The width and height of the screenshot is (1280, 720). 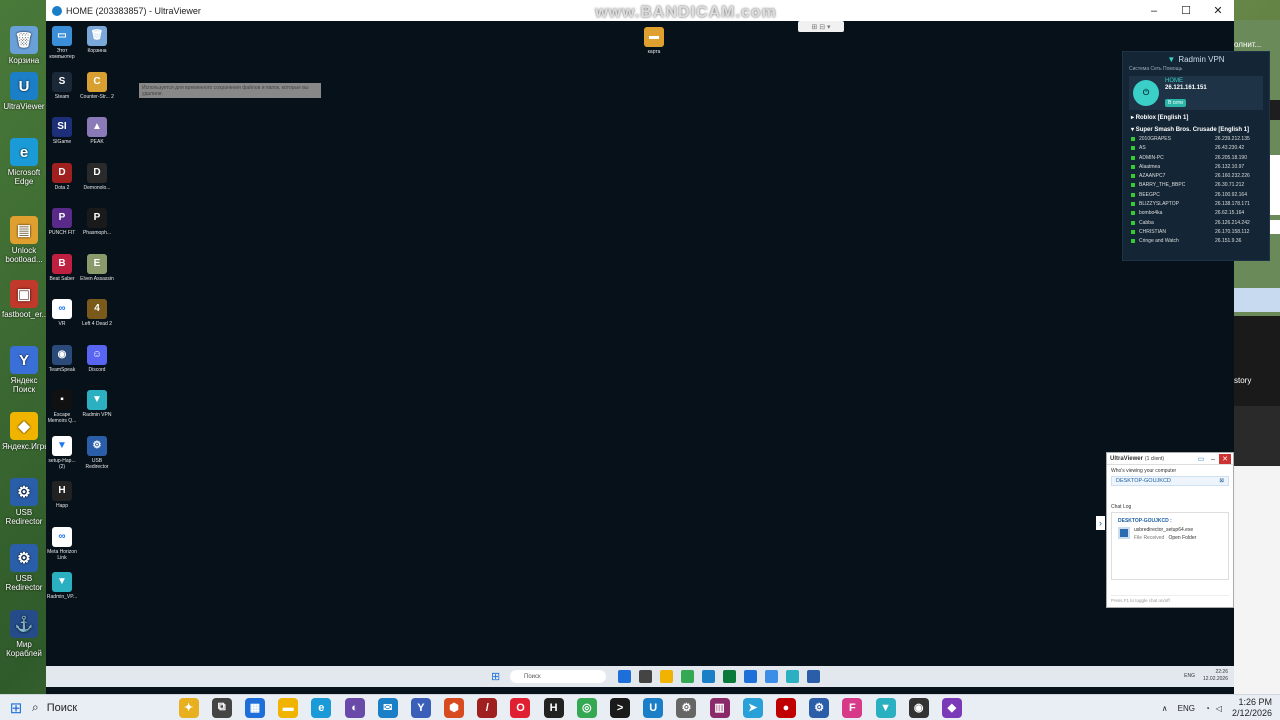 What do you see at coordinates (1196, 148) in the screenshot?
I see `peer-row: AS 26.43.230.42` at bounding box center [1196, 148].